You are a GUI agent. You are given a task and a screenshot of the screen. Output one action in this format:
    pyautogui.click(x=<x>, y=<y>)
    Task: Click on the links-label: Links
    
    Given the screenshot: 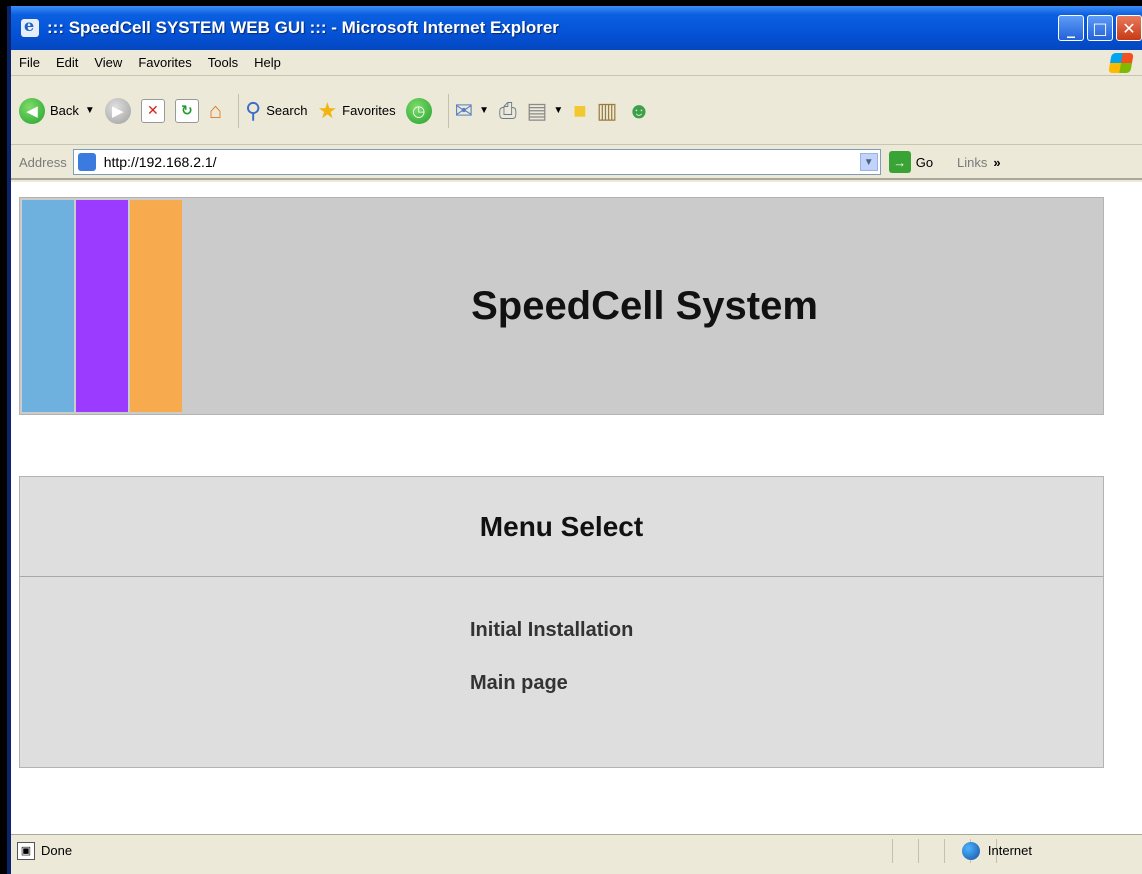 What is the action you would take?
    pyautogui.click(x=972, y=162)
    